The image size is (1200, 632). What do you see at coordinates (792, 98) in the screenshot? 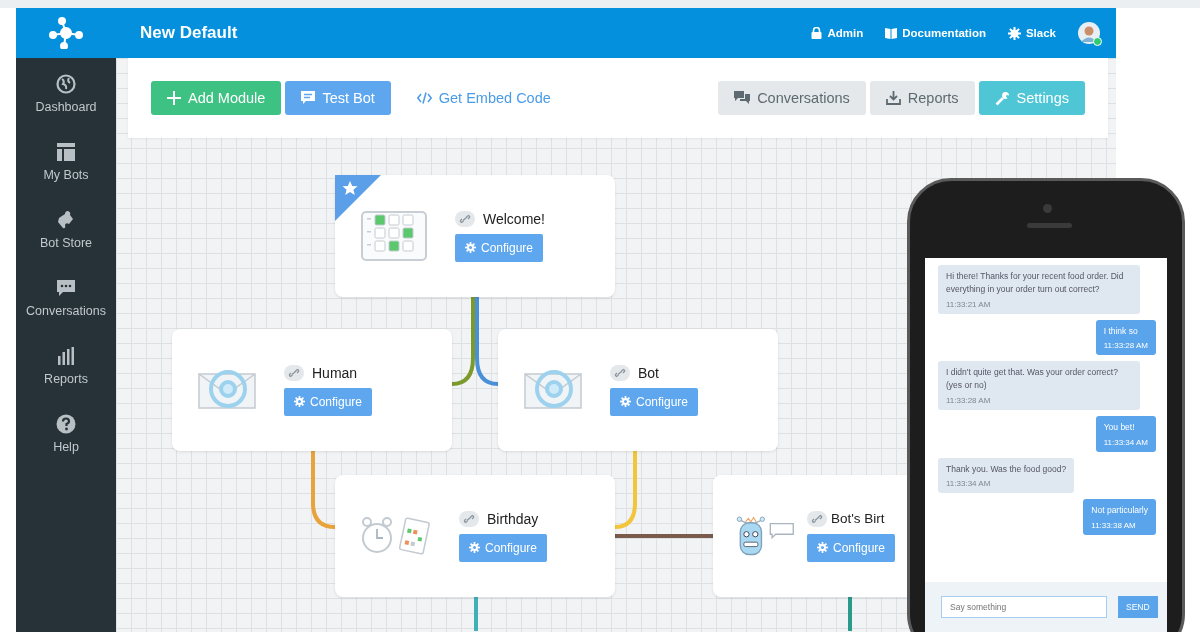
I see `toolbar-button: Conversations` at bounding box center [792, 98].